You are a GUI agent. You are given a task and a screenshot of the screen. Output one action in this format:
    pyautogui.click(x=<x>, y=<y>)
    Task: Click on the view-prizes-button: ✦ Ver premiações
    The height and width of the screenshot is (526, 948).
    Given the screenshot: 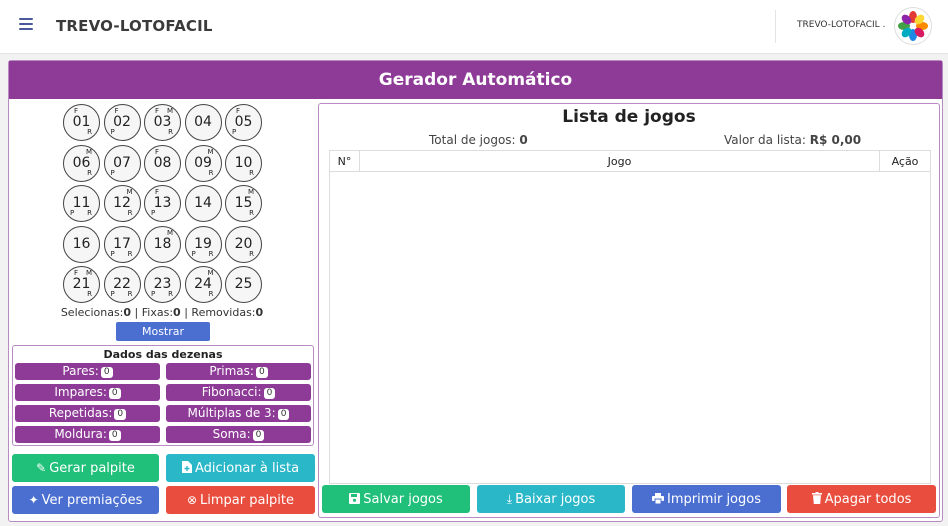 What is the action you would take?
    pyautogui.click(x=85, y=500)
    